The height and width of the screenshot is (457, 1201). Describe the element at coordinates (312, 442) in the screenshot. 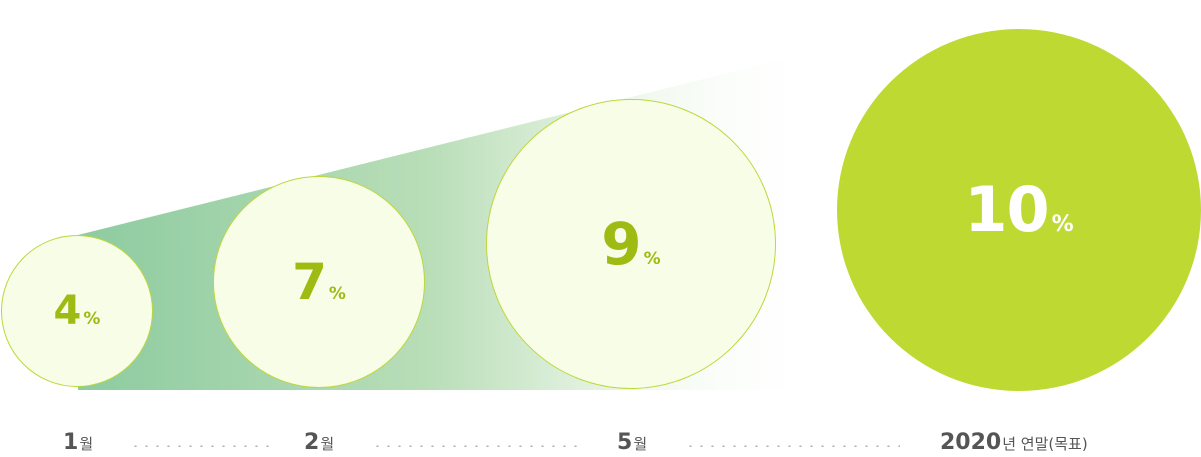

I see `label-number: 2` at that location.